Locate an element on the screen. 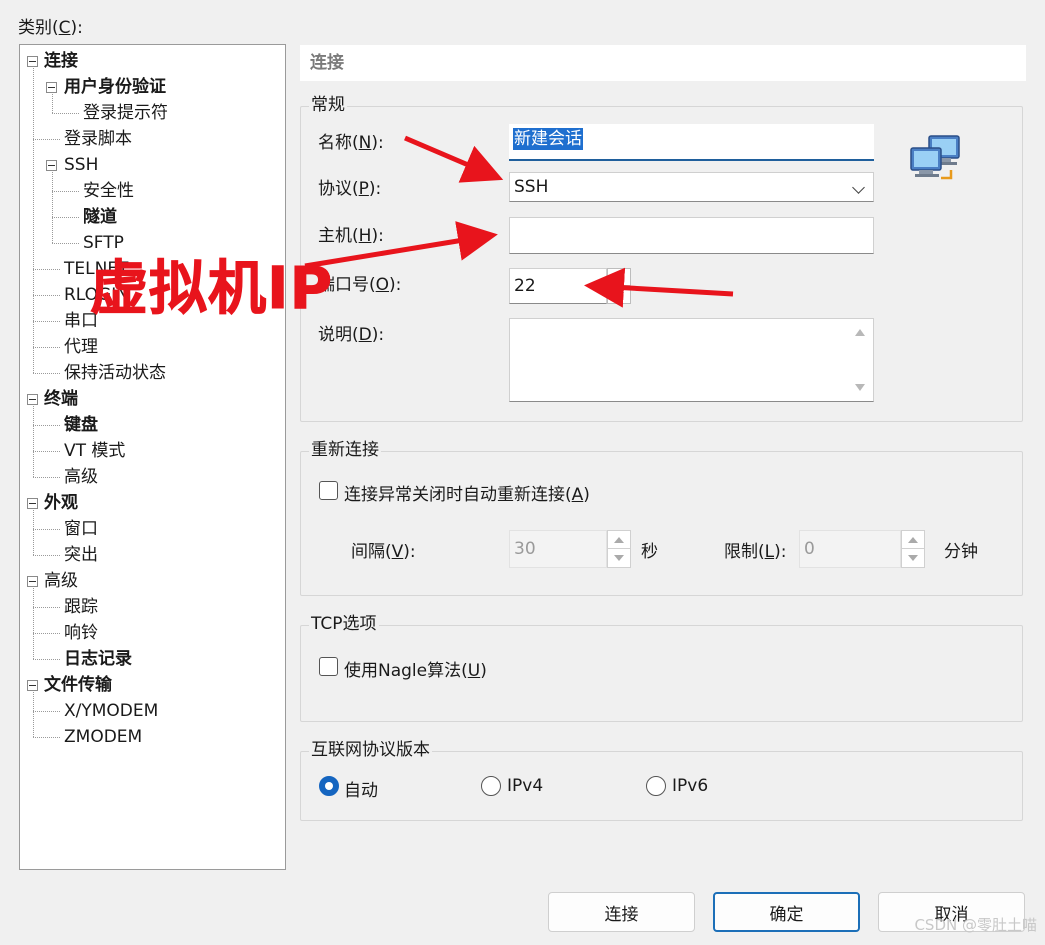  tree-item--: 保持活动状态 is located at coordinates (115, 373).